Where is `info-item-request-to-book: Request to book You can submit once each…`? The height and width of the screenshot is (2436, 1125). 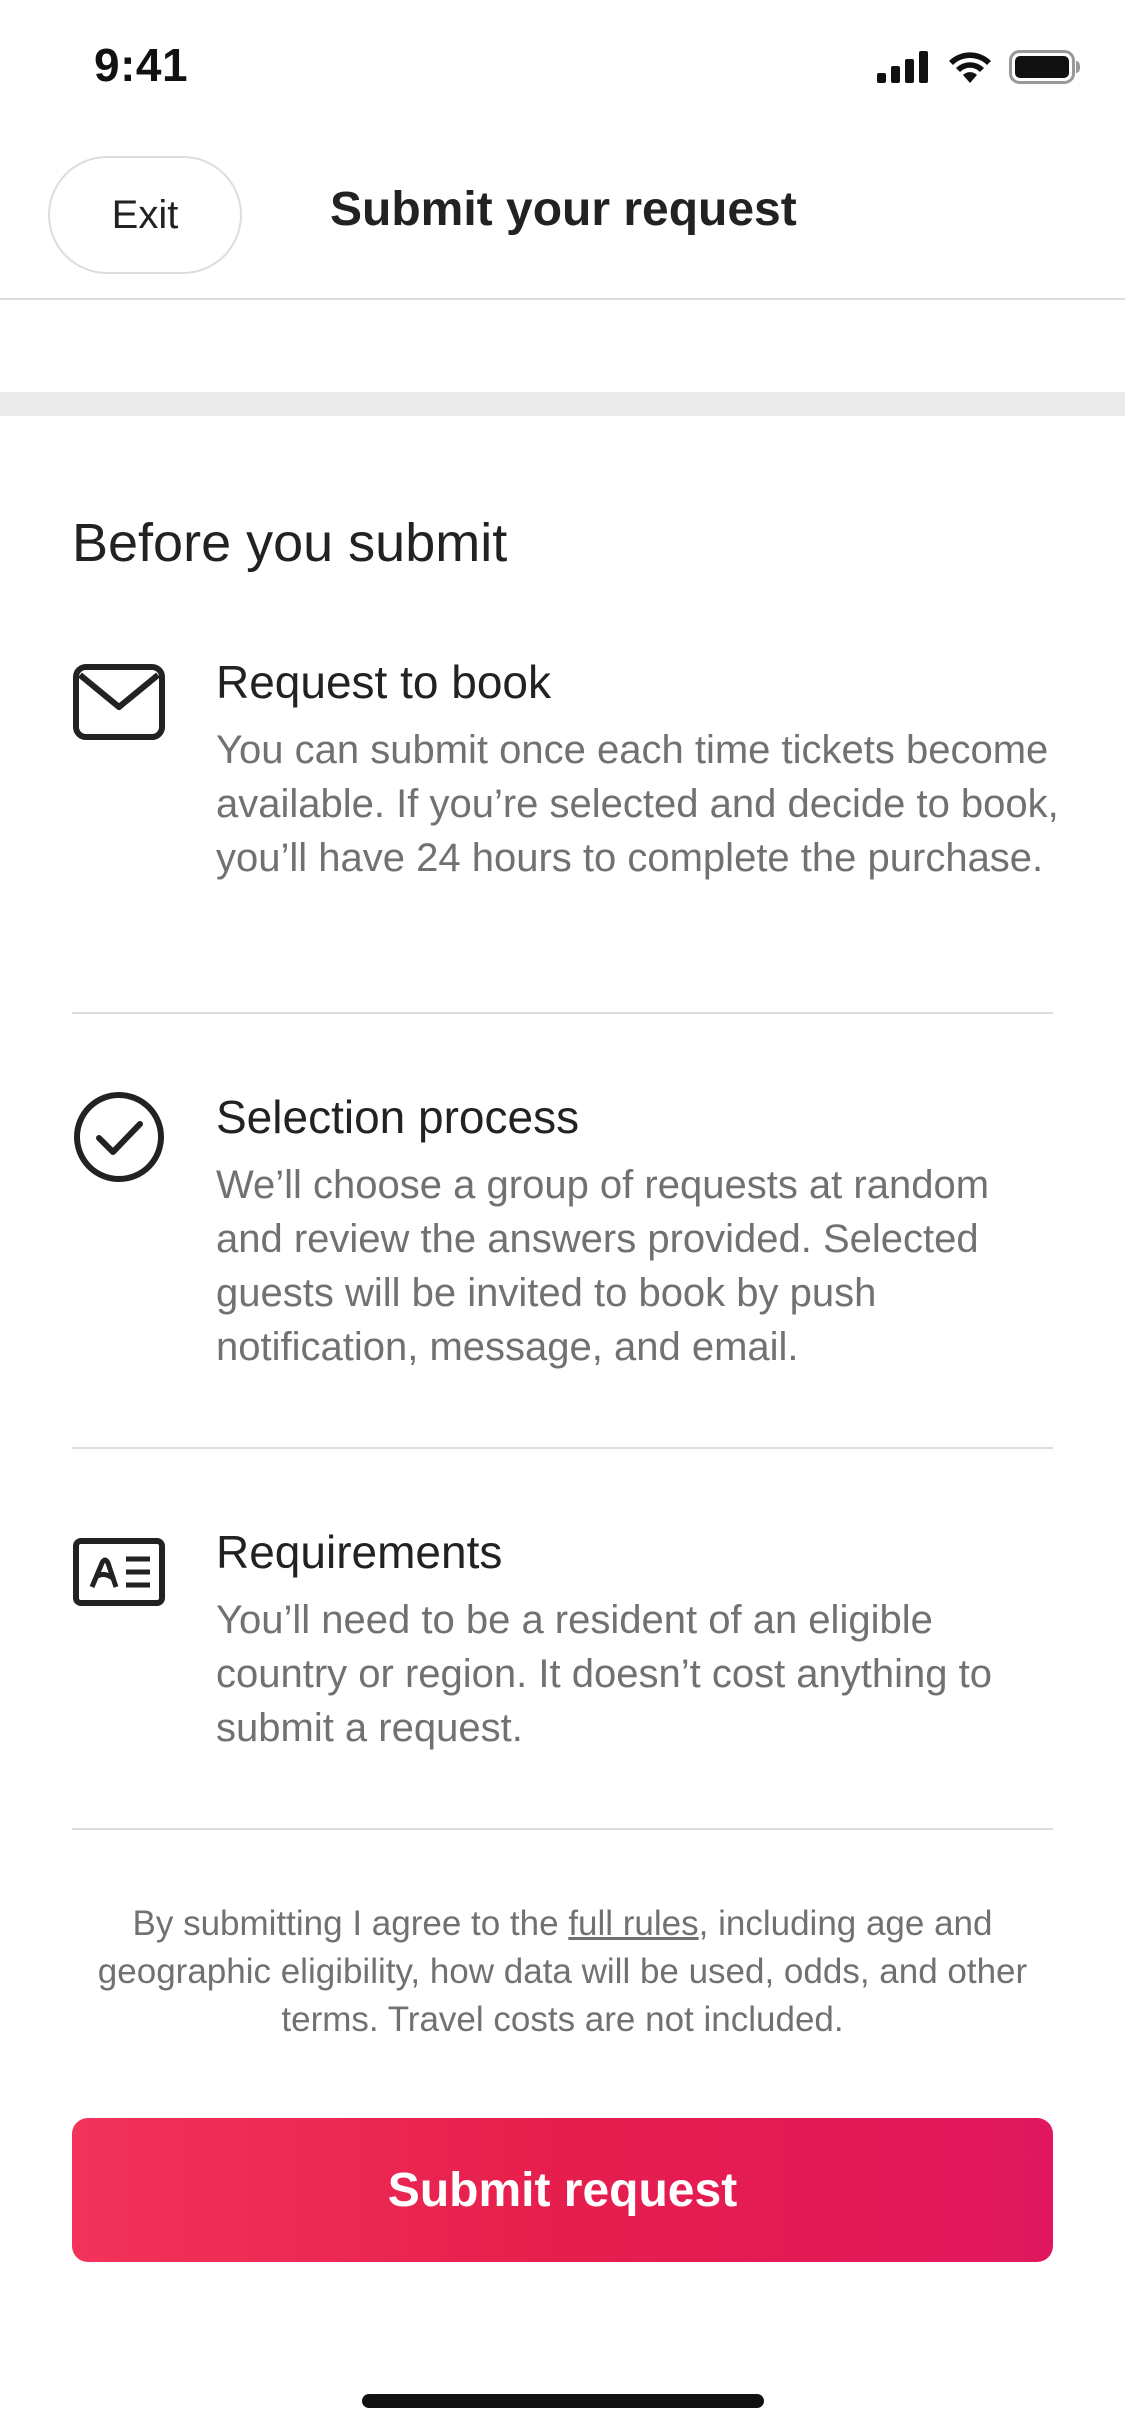 info-item-request-to-book: Request to book You can submit once each… is located at coordinates (565, 800).